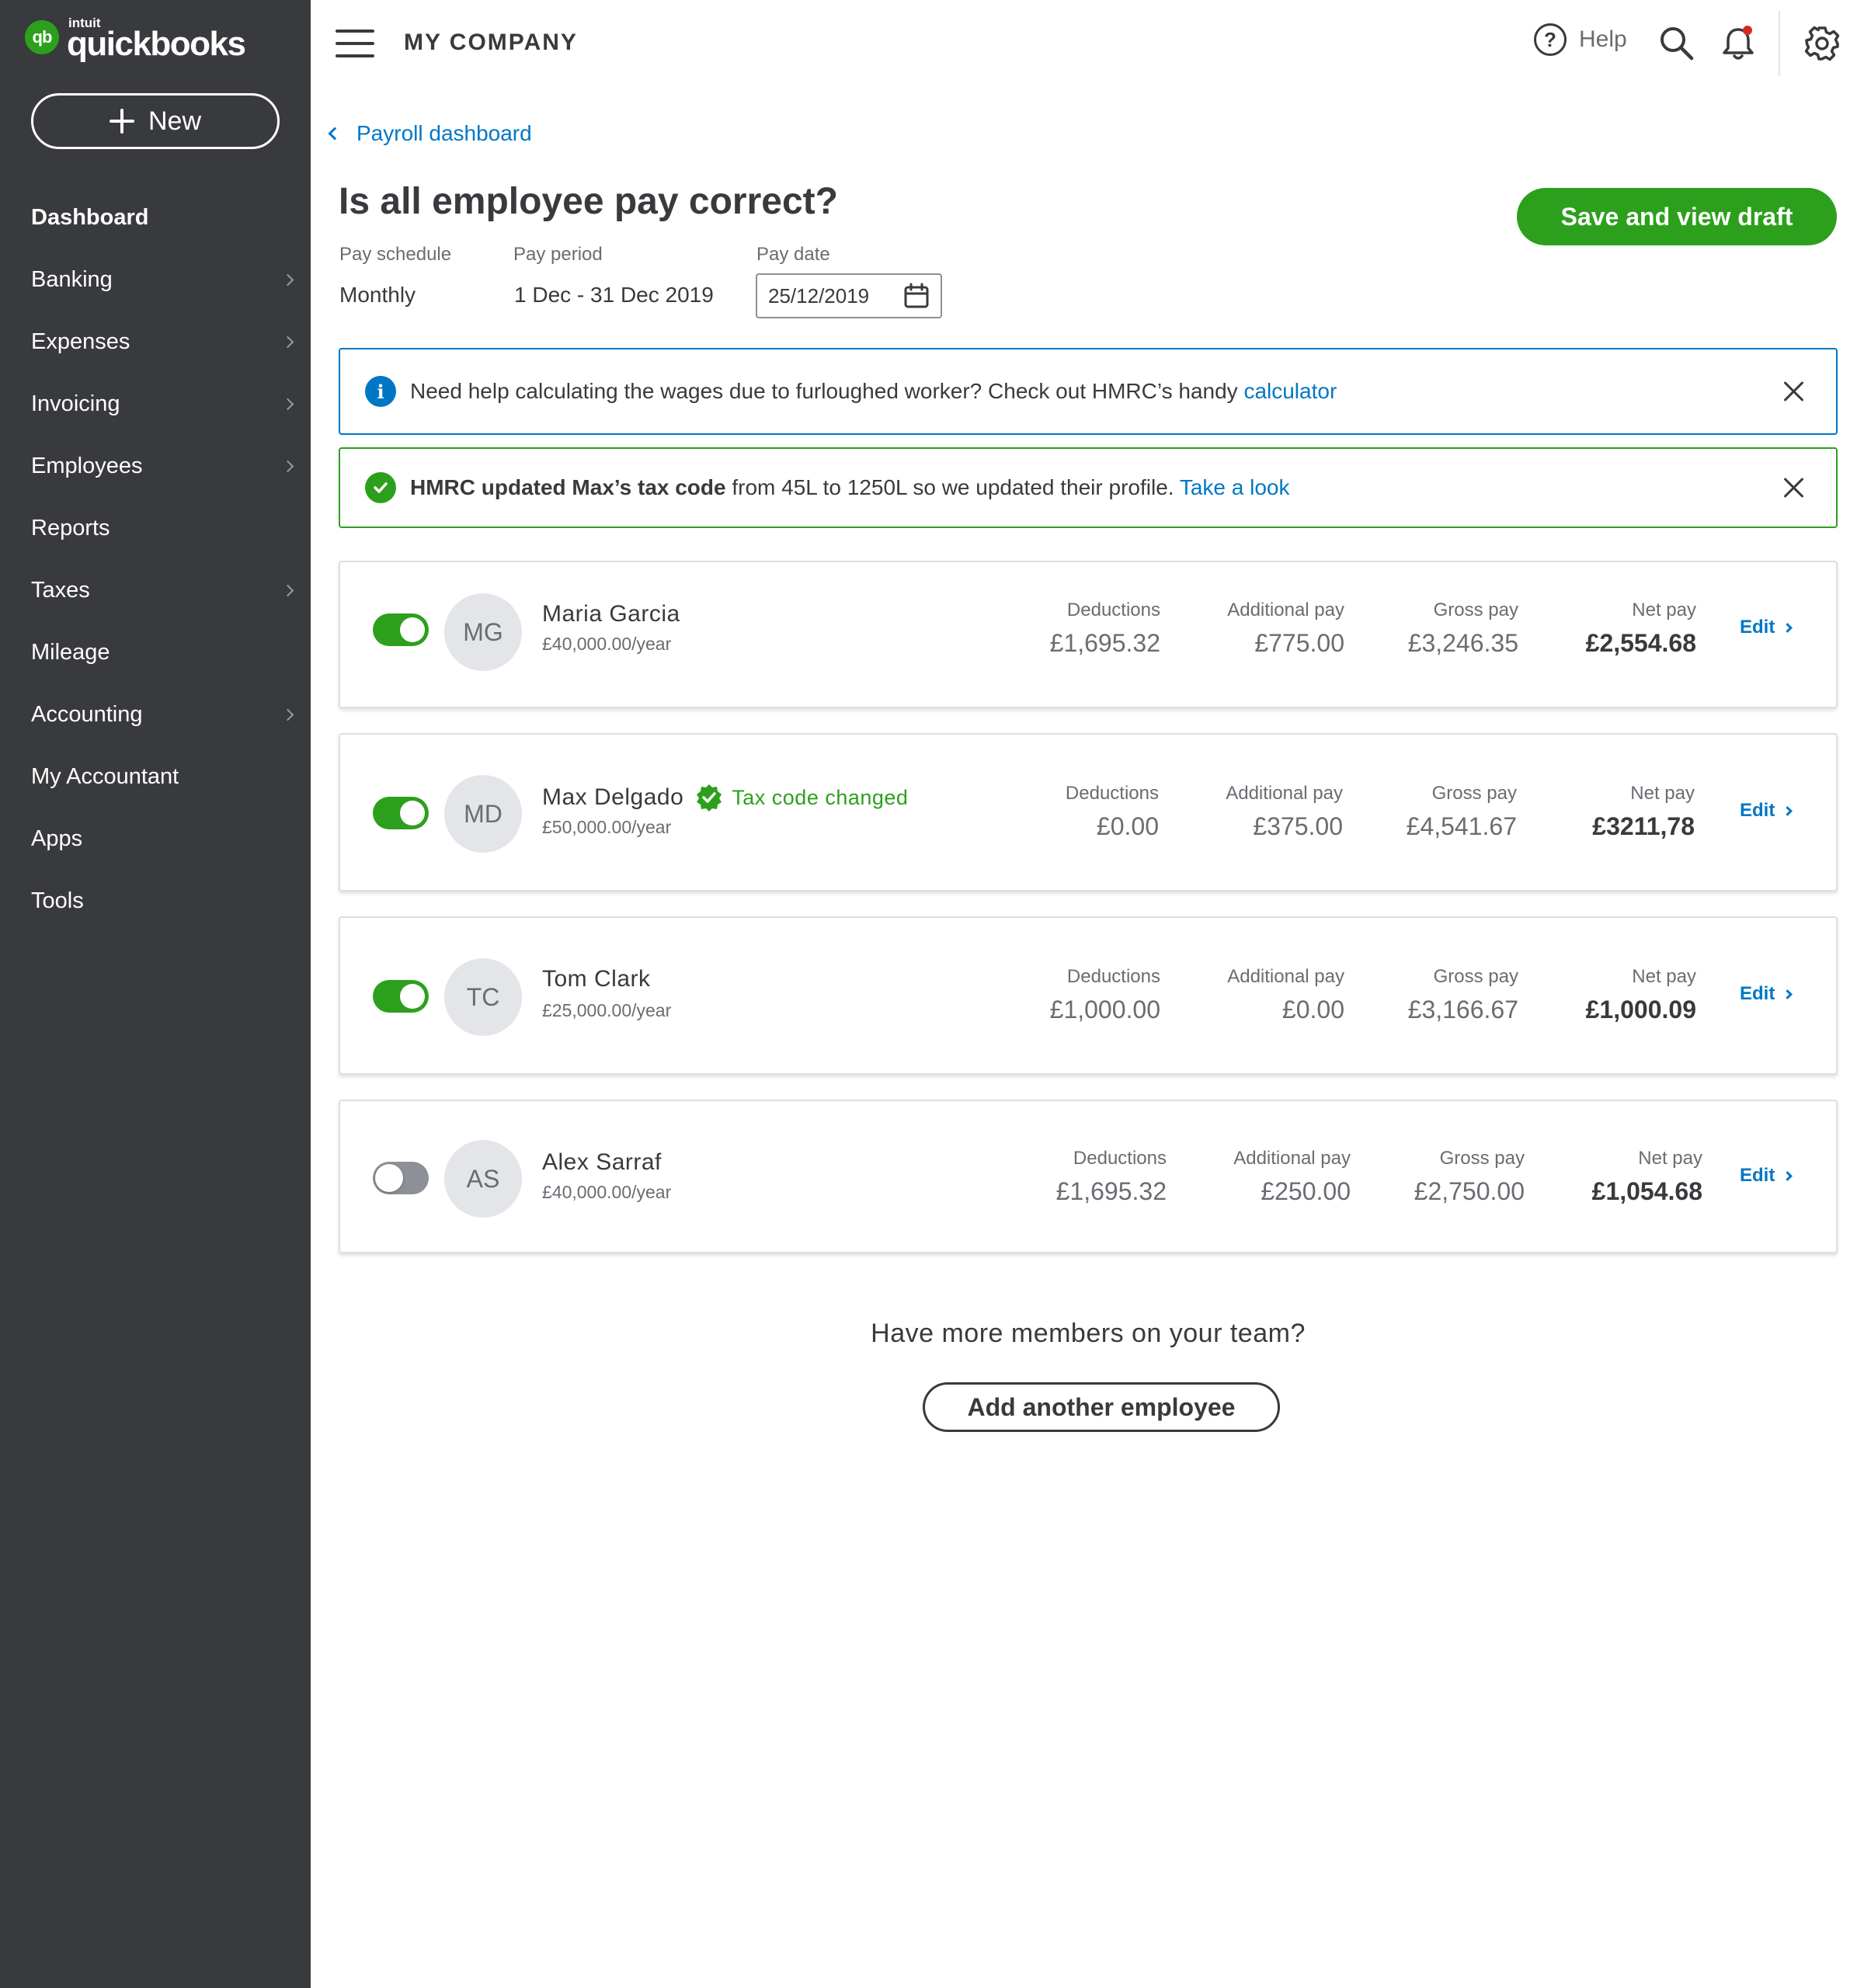 This screenshot has width=1864, height=1988. Describe the element at coordinates (1087, 43) in the screenshot. I see `top-header: MY COMPANY ? Help` at that location.